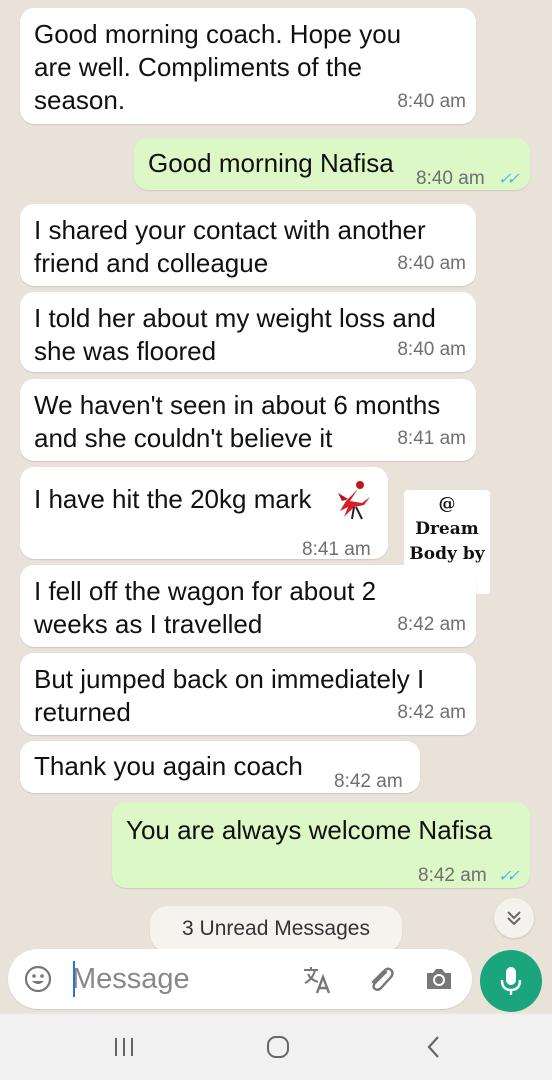 This screenshot has height=1080, width=552. I want to click on unread-label: 3 Unread Messages, so click(276, 928).